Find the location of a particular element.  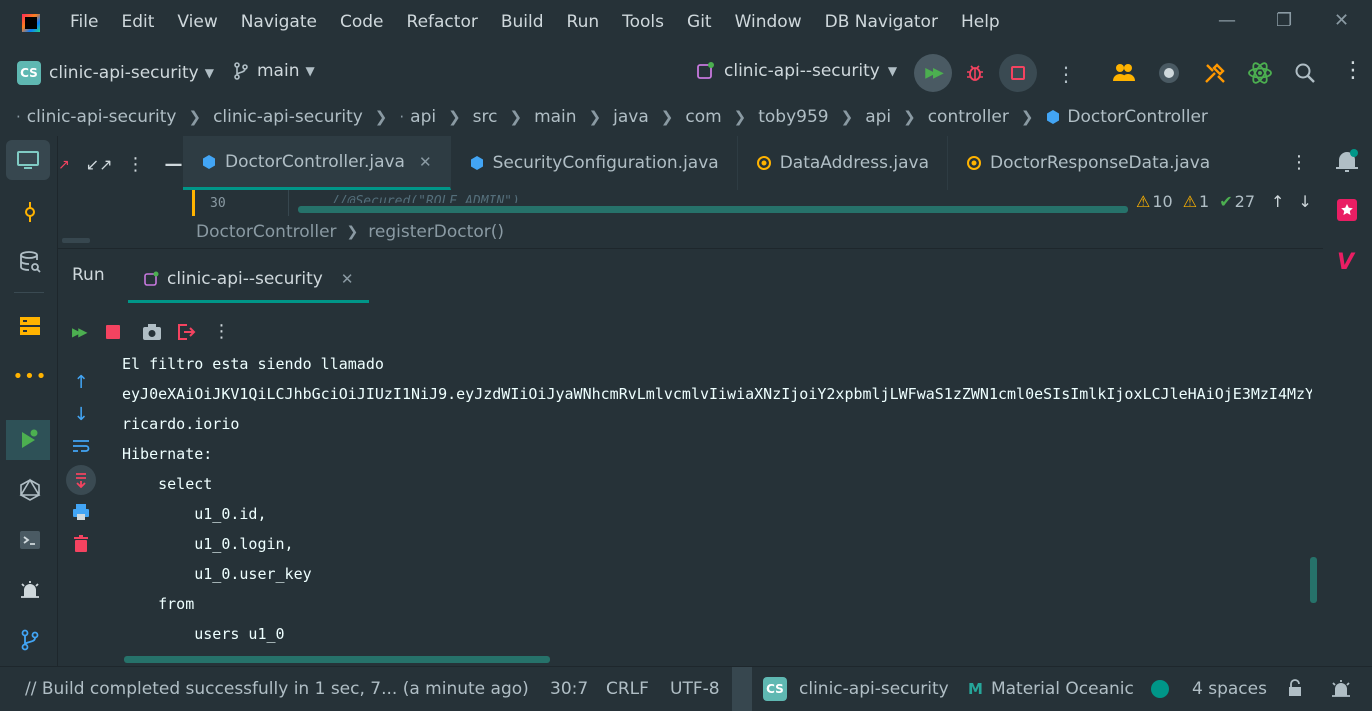

status-indicator-icon is located at coordinates (1160, 689).